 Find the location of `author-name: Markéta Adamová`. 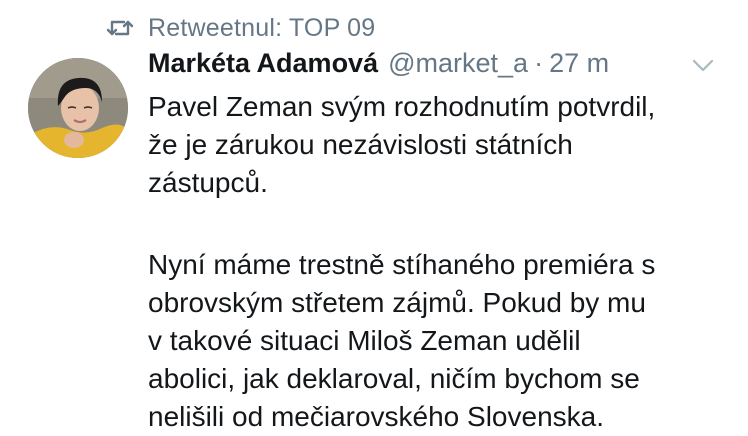

author-name: Markéta Adamová is located at coordinates (263, 63).